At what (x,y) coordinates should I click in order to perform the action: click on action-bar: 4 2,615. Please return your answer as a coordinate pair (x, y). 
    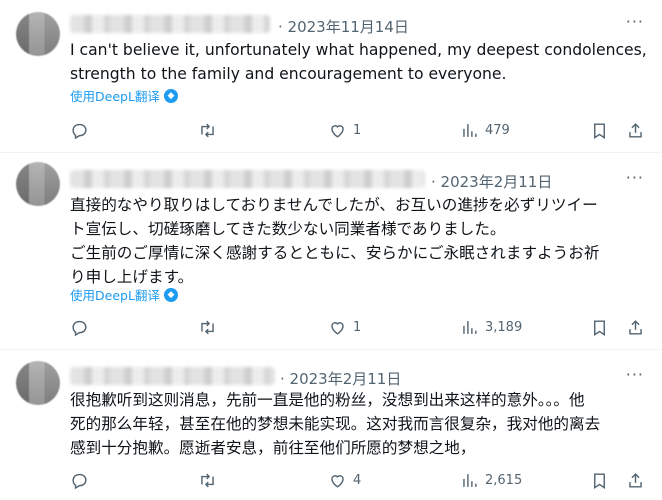
    Looking at the image, I should click on (357, 480).